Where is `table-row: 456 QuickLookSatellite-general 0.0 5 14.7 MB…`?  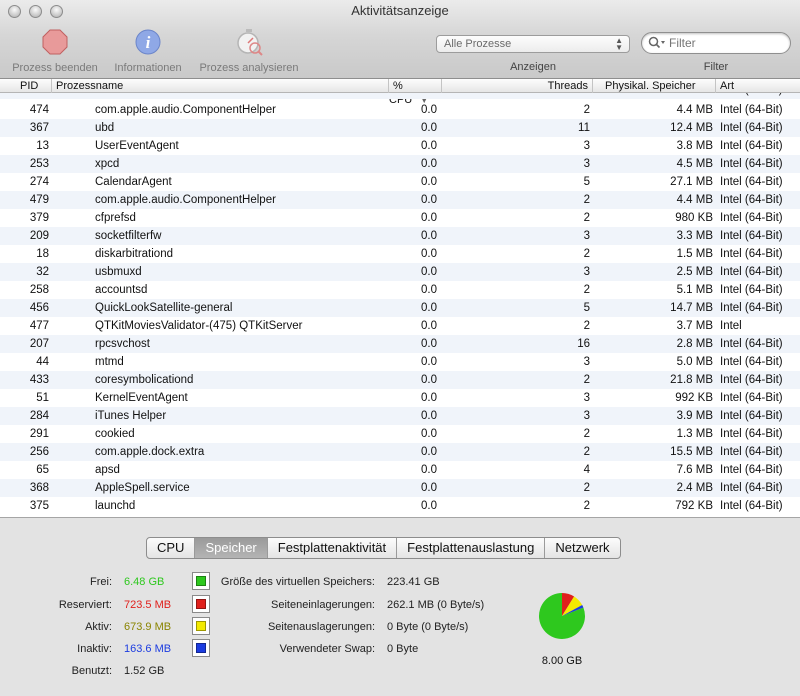 table-row: 456 QuickLookSatellite-general 0.0 5 14.7 MB… is located at coordinates (400, 308).